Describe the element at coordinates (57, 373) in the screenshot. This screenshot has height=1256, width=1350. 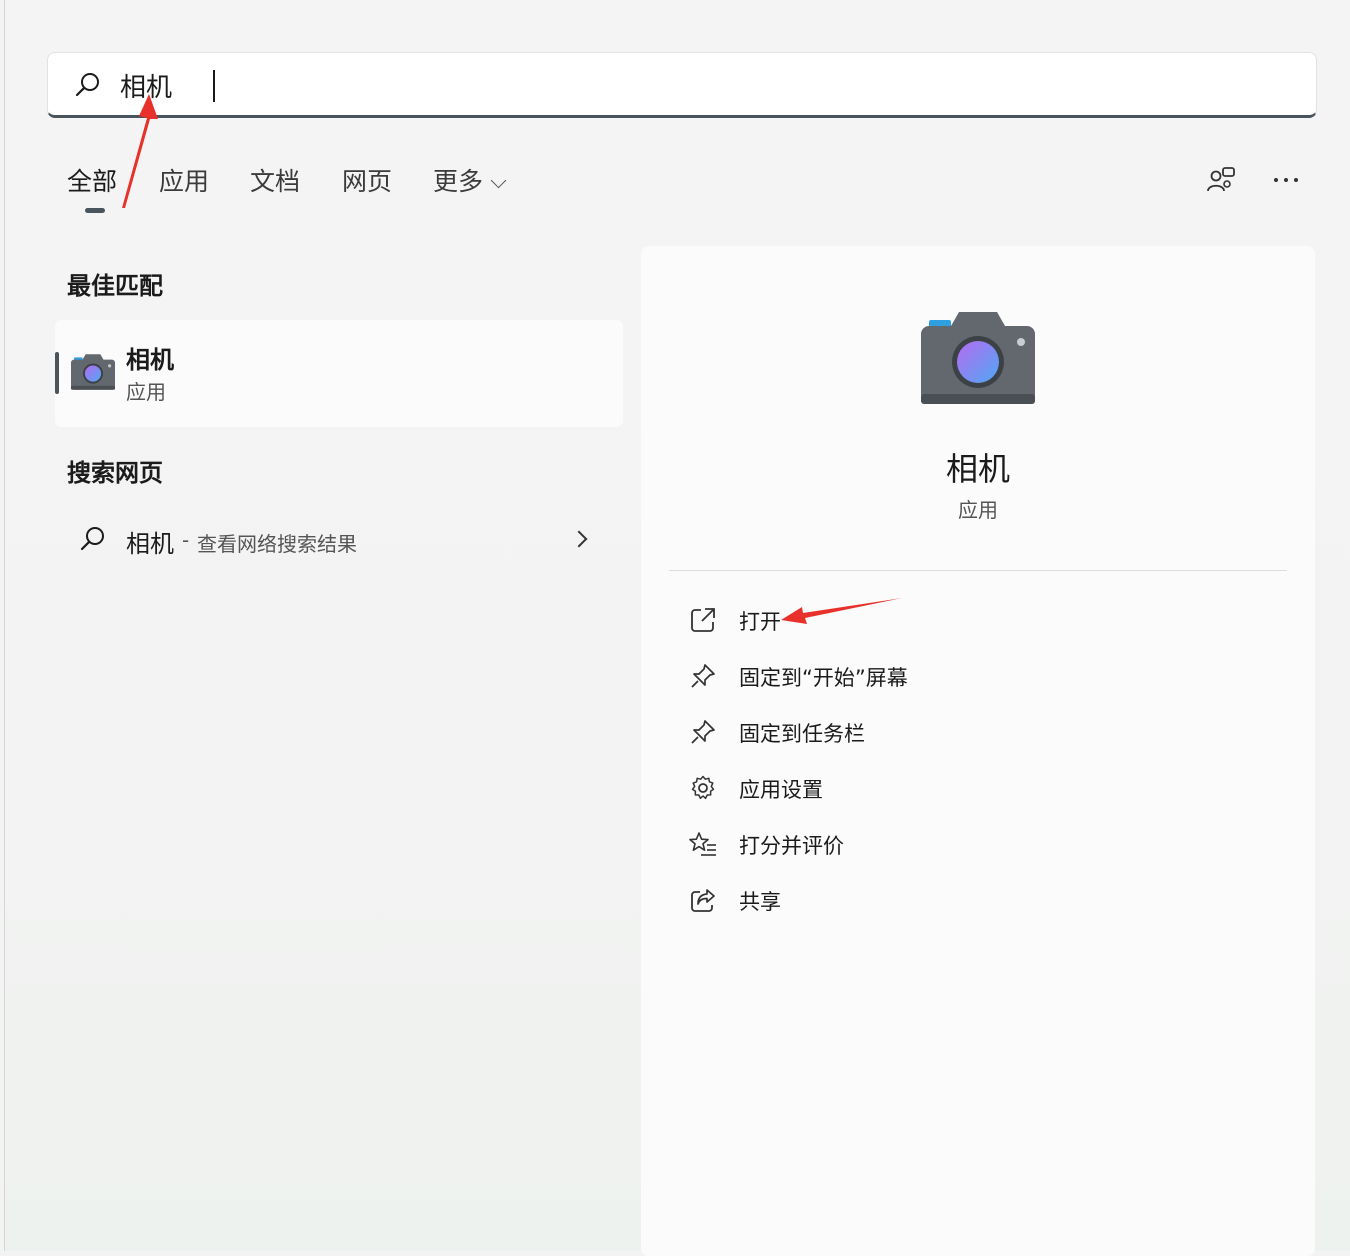
I see `selection-indicator` at that location.